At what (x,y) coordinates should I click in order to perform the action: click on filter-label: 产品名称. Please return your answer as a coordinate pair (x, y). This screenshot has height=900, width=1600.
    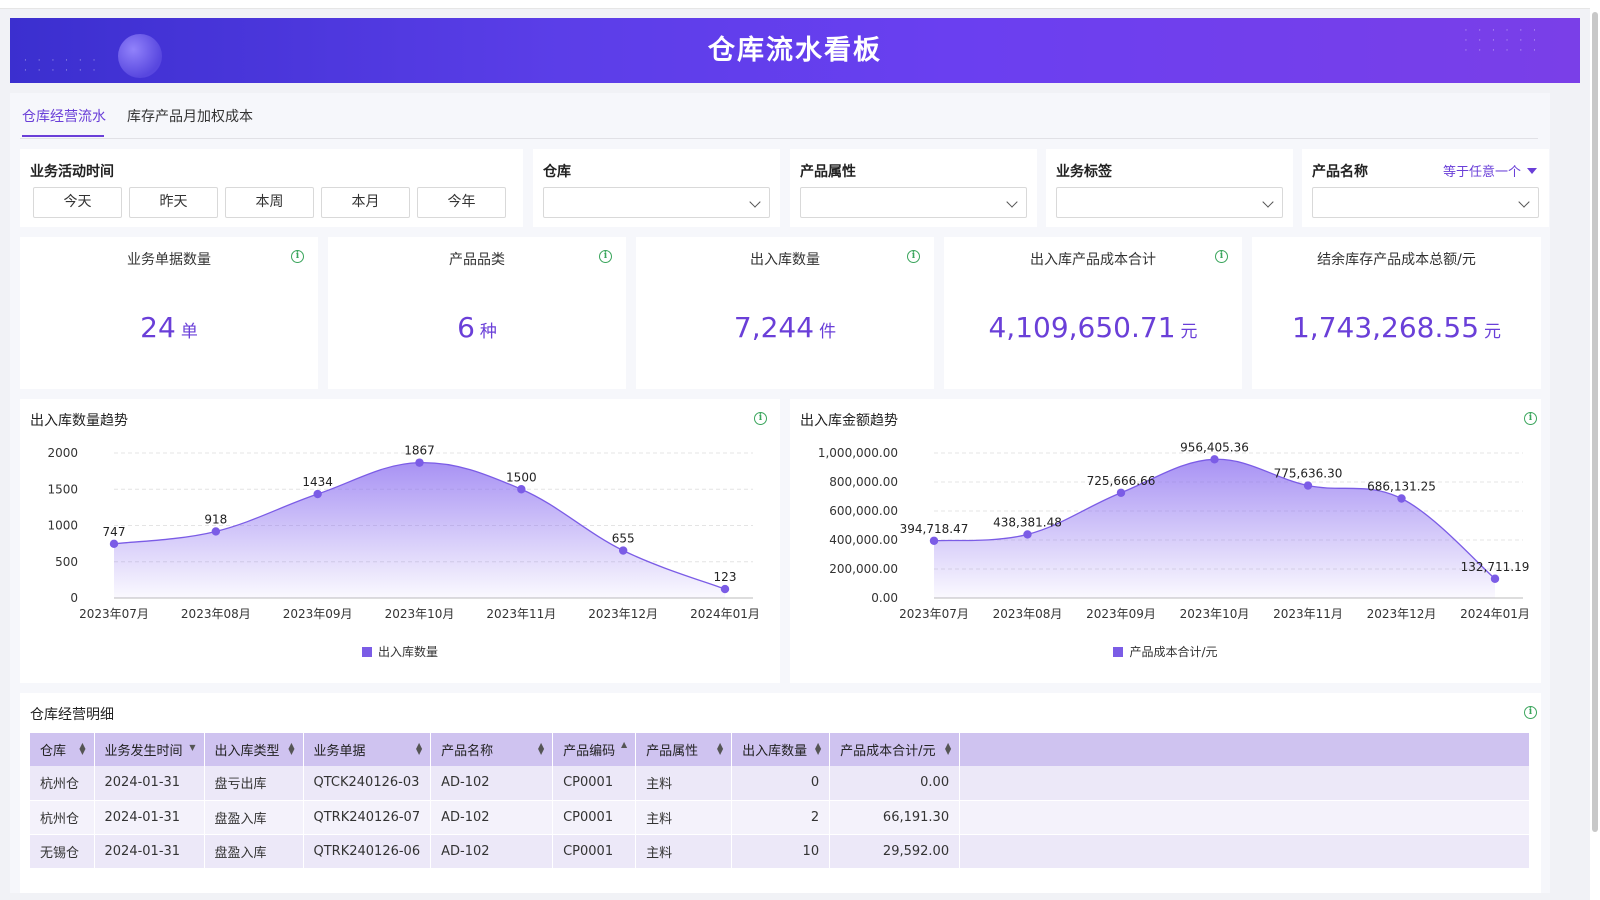
    Looking at the image, I should click on (1340, 172).